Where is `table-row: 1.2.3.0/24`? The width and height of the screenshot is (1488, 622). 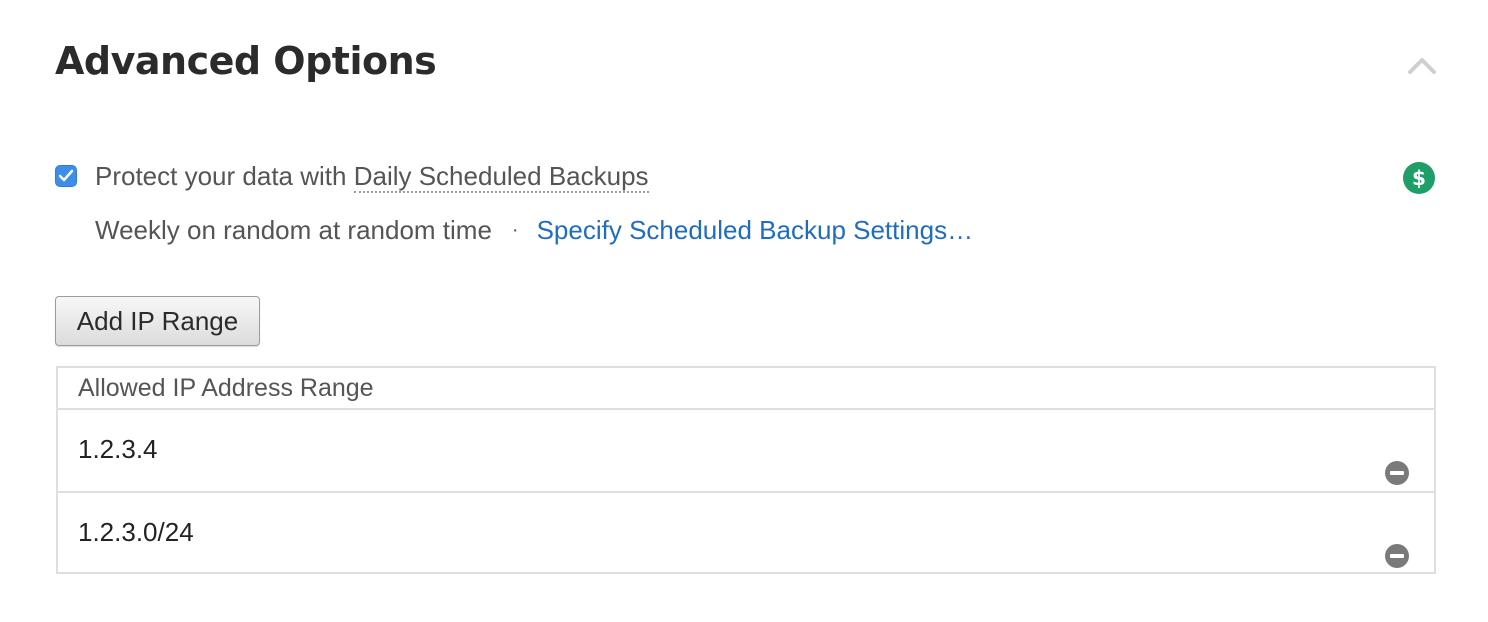 table-row: 1.2.3.0/24 is located at coordinates (746, 531).